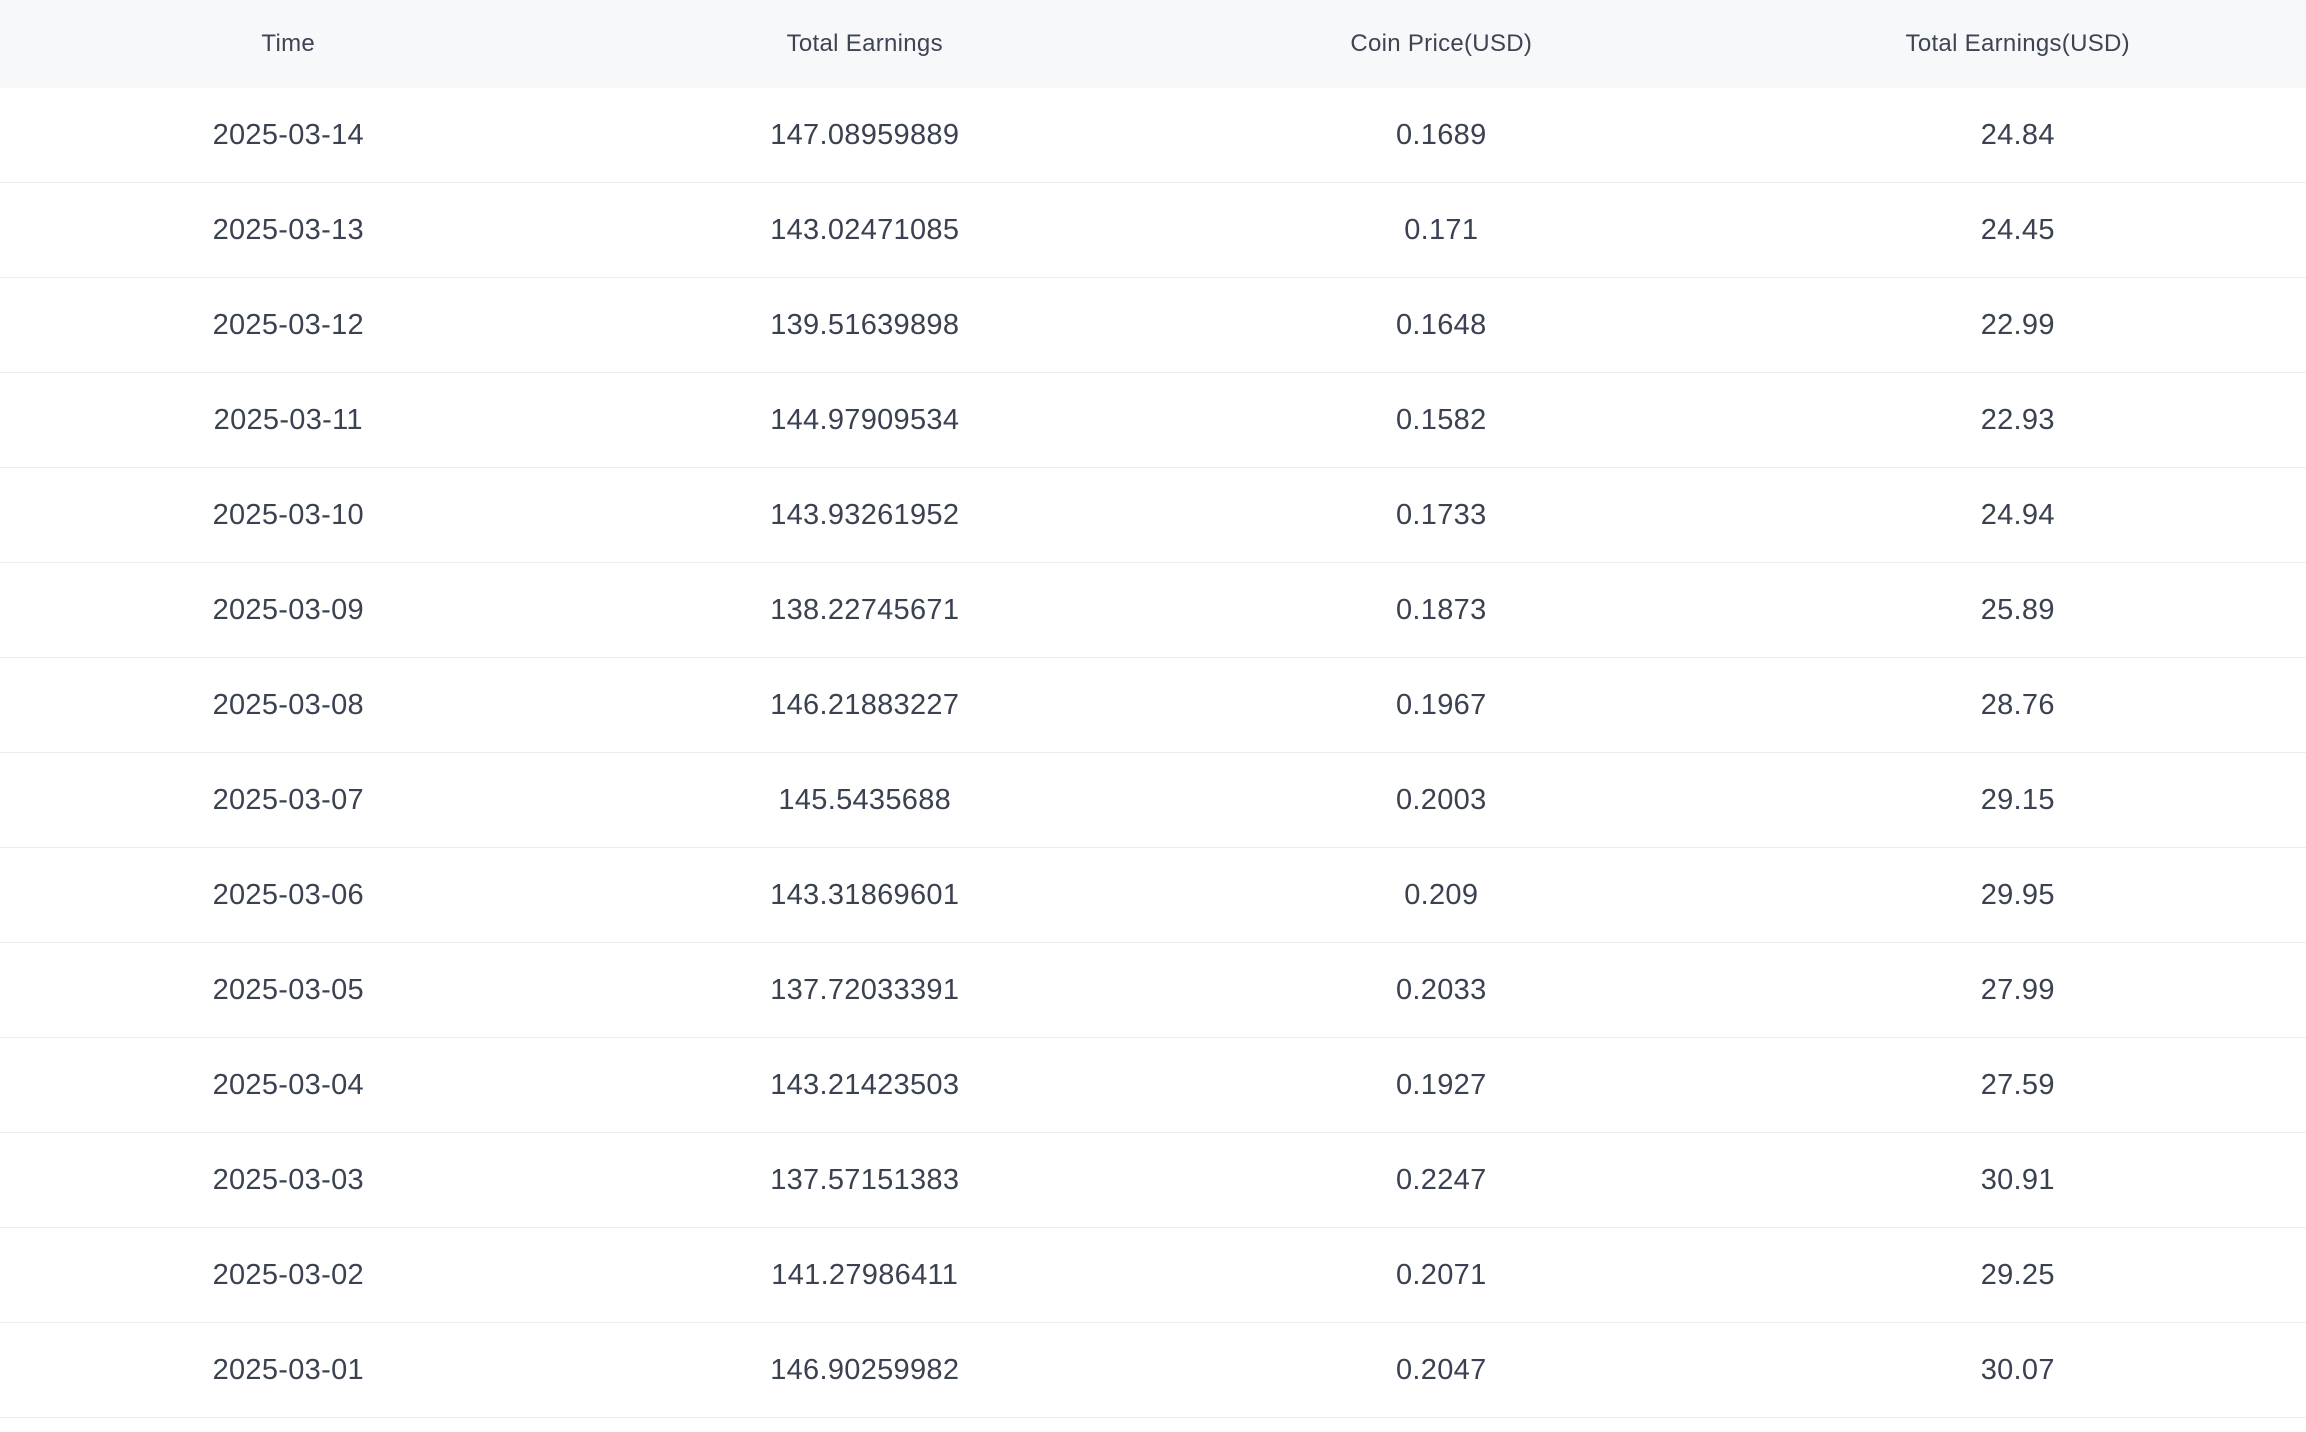  What do you see at coordinates (288, 419) in the screenshot?
I see `cell-time: 2025-03-11` at bounding box center [288, 419].